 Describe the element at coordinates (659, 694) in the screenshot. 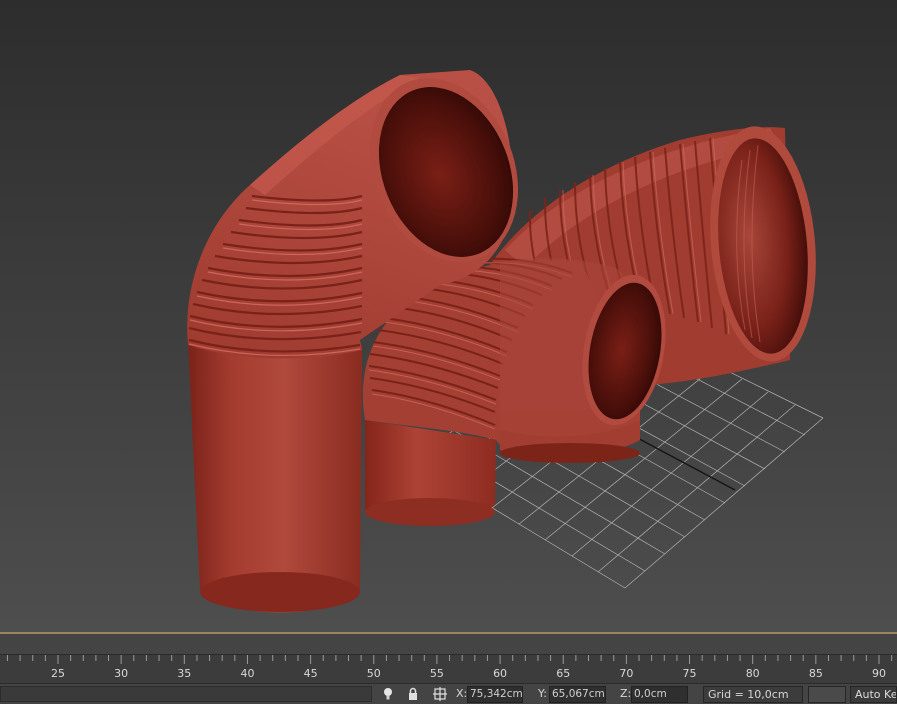

I see `z-coordinate-field: 0,0cm` at that location.